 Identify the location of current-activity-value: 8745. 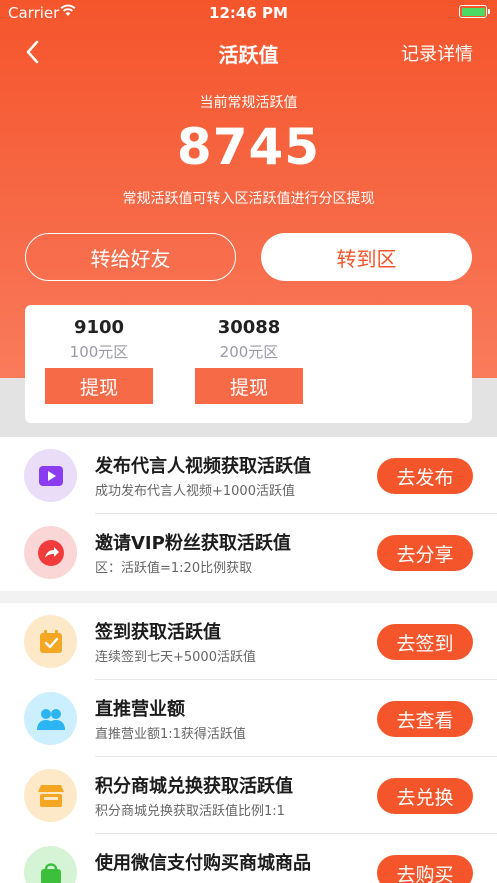
(248, 147).